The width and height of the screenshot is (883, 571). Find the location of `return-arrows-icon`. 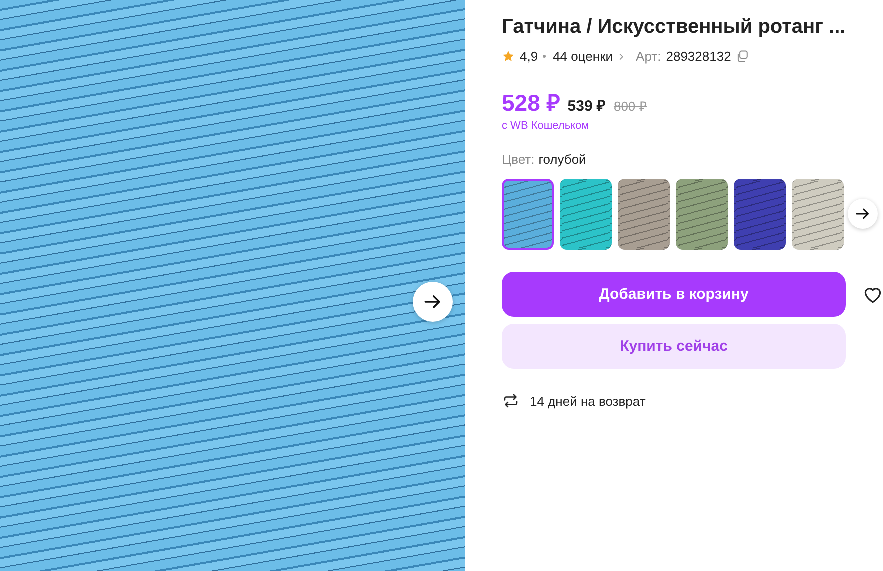

return-arrows-icon is located at coordinates (511, 401).